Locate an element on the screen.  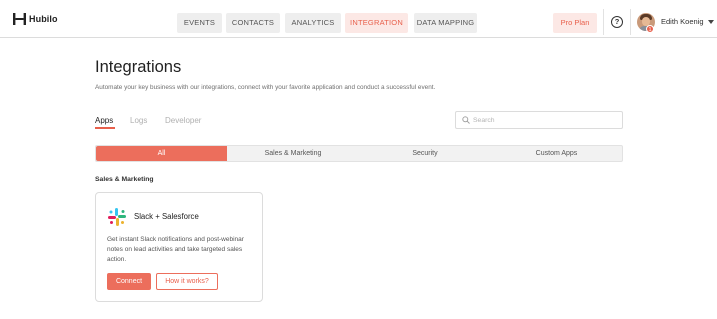
search-box is located at coordinates (539, 120).